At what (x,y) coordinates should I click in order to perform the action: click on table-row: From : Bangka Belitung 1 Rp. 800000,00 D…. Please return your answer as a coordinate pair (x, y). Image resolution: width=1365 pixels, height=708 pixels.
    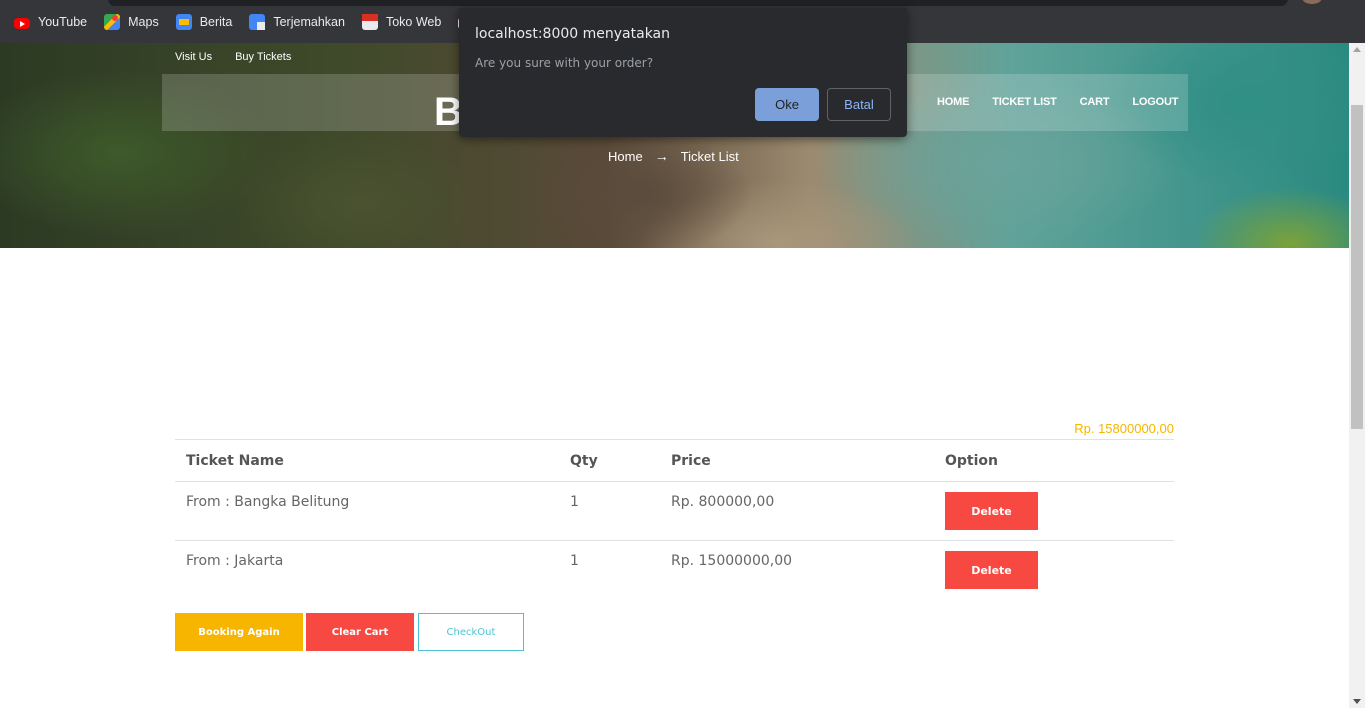
    Looking at the image, I should click on (674, 511).